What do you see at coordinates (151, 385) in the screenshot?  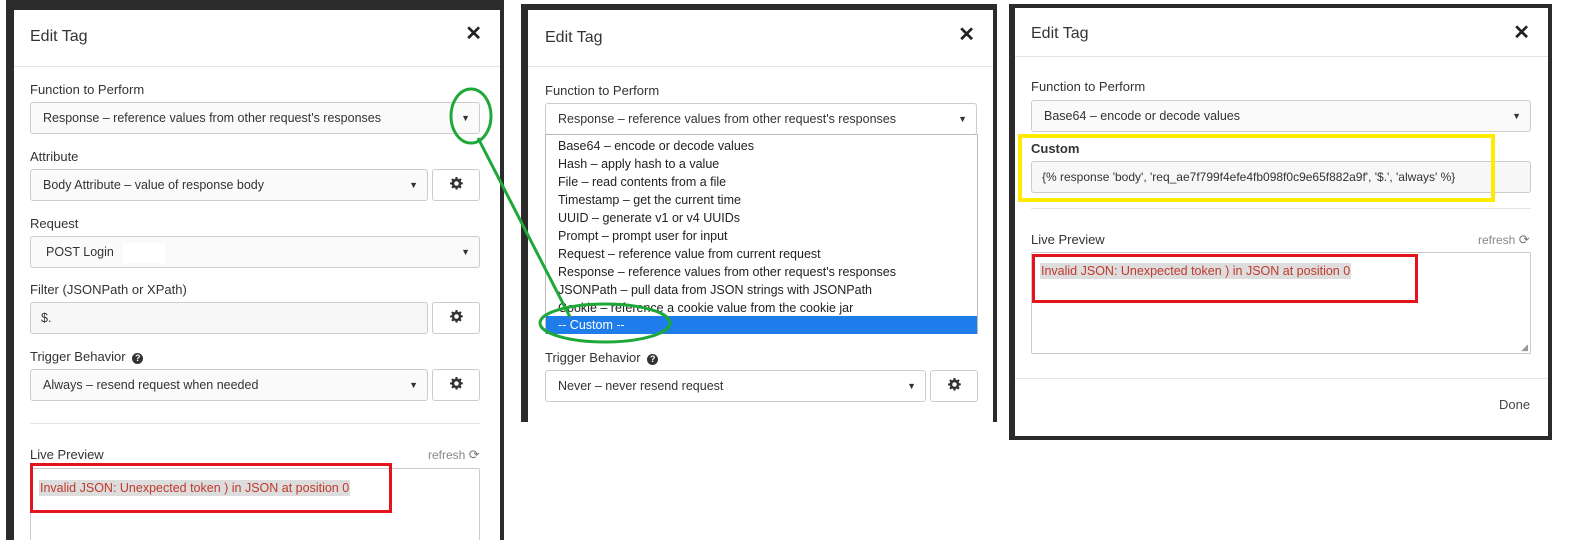 I see `trigger-value: Always – resend request when needed` at bounding box center [151, 385].